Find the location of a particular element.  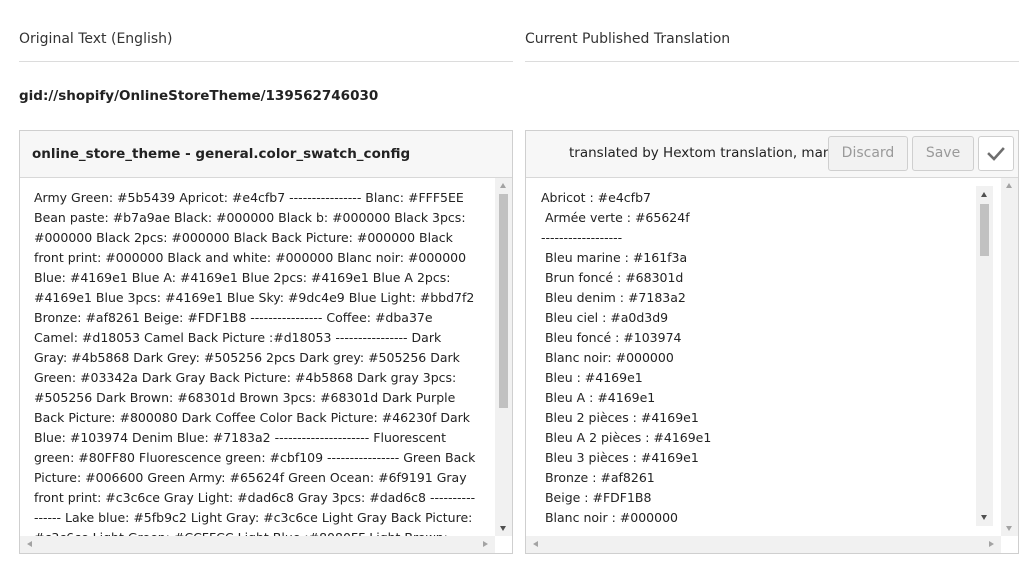

translation-line: Bleu A : #4169e1 is located at coordinates (598, 397).